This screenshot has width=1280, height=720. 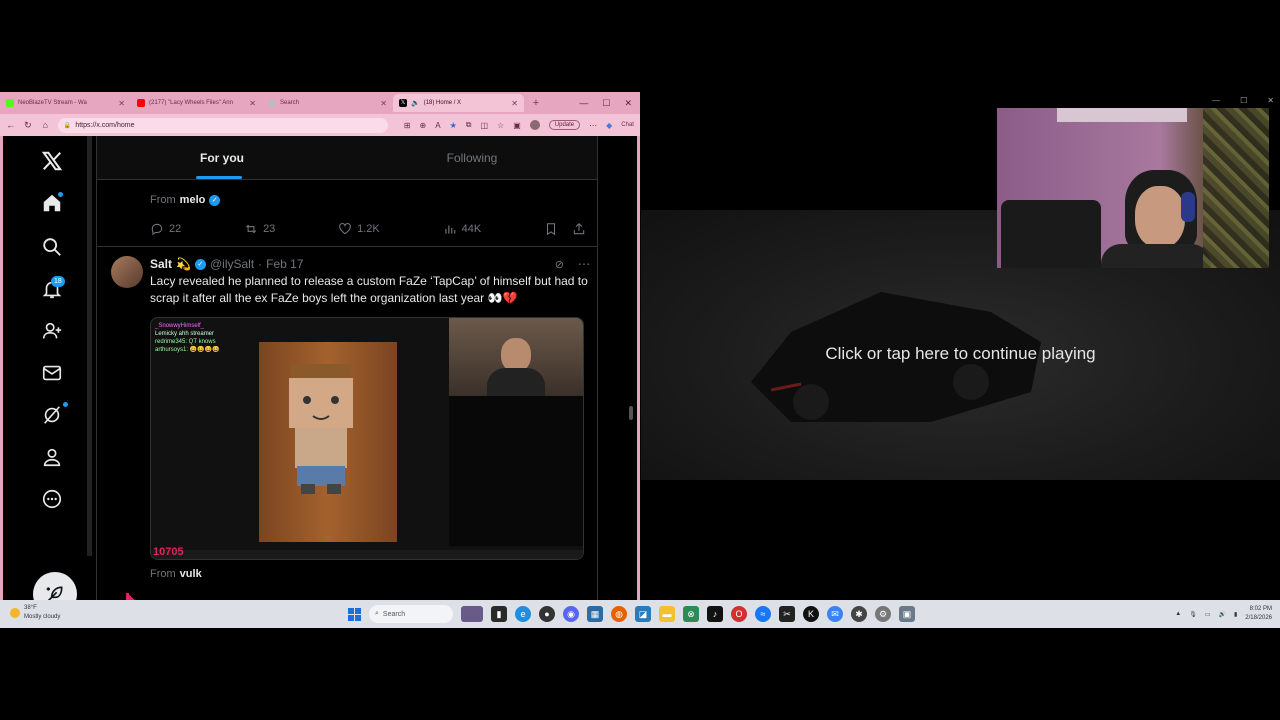 I want to click on profile-icon, so click(x=52, y=457).